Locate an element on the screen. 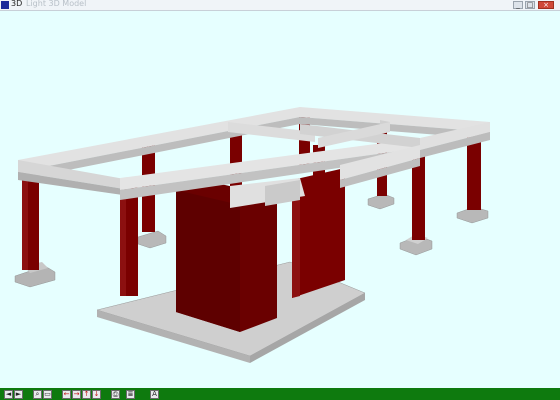 Image resolution: width=560 pixels, height=400 pixels. print-button: ⎙ is located at coordinates (115, 394).